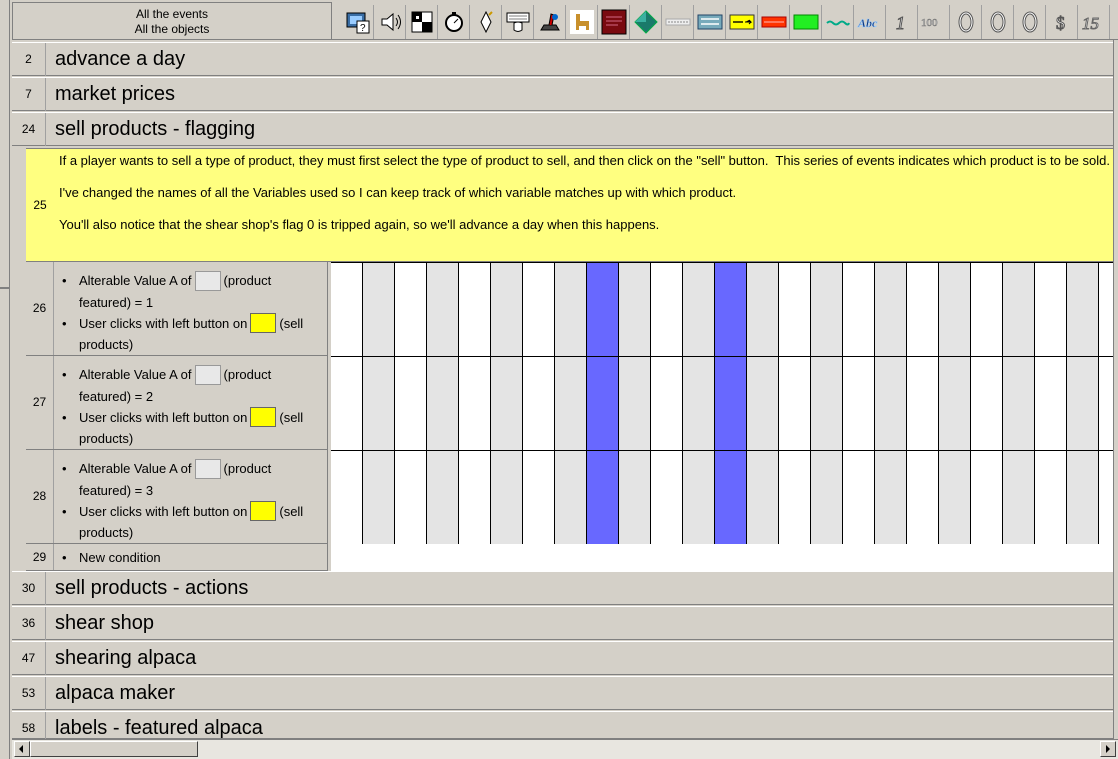 The height and width of the screenshot is (759, 1118). Describe the element at coordinates (562, 658) in the screenshot. I see `group-row: 47 shearing alpaca` at that location.